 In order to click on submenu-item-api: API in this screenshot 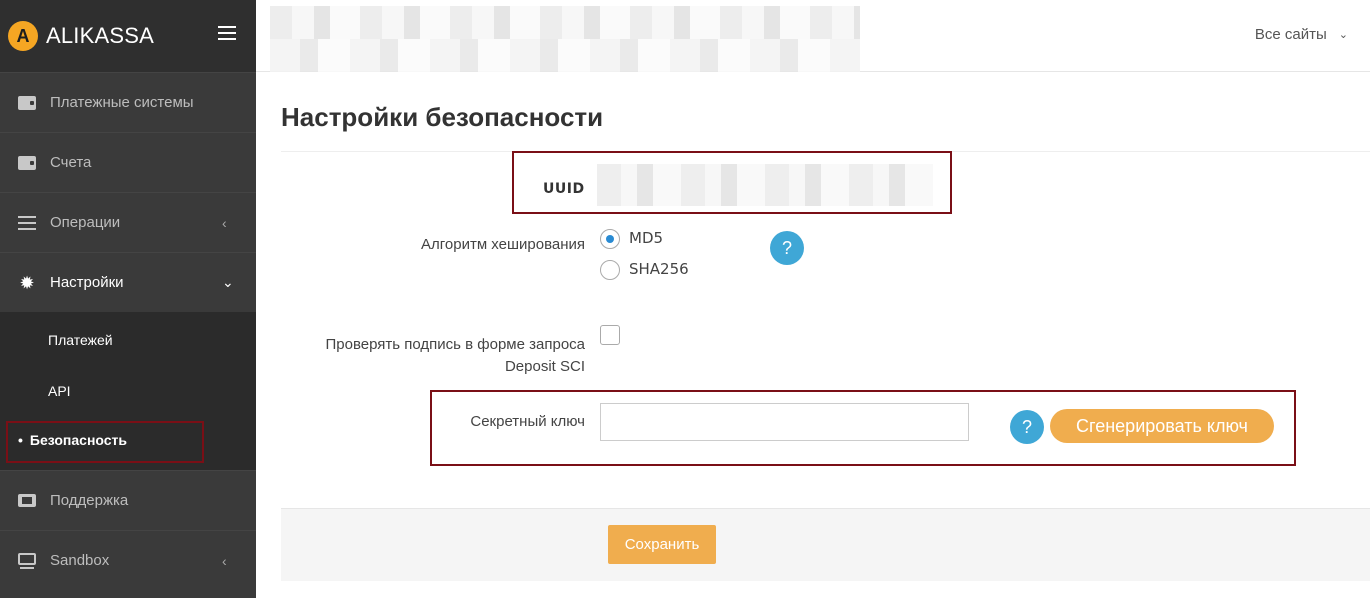, I will do `click(59, 391)`.